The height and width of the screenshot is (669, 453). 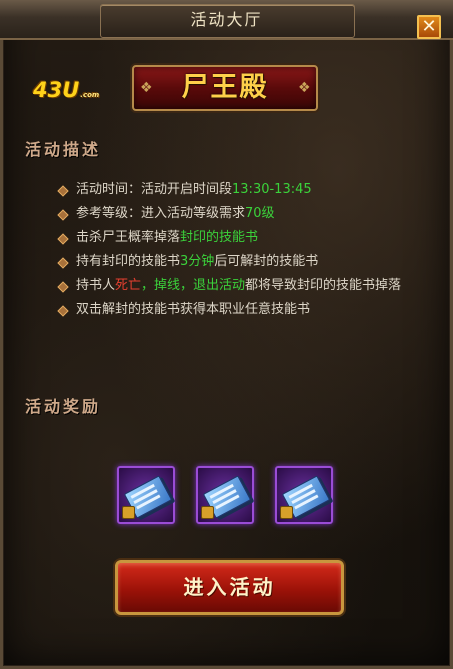 What do you see at coordinates (63, 406) in the screenshot?
I see `rewards-heading: 活动奖励` at bounding box center [63, 406].